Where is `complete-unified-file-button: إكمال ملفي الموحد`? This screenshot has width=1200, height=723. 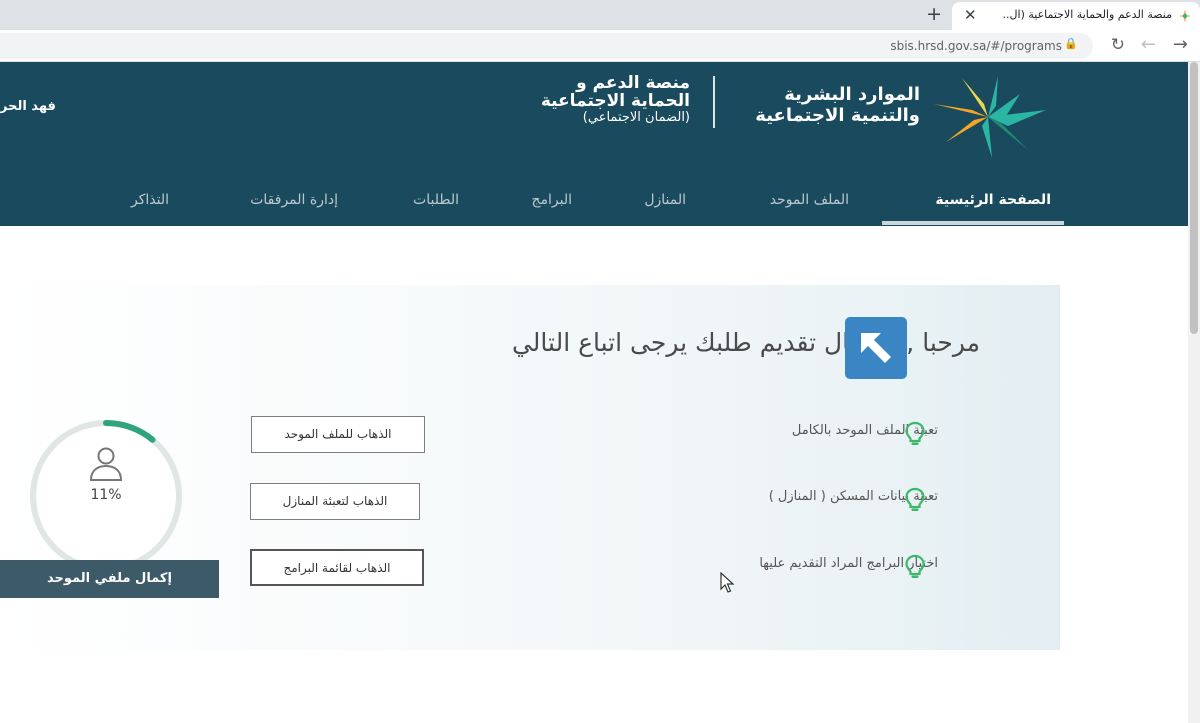
complete-unified-file-button: إكمال ملفي الموحد is located at coordinates (109, 579).